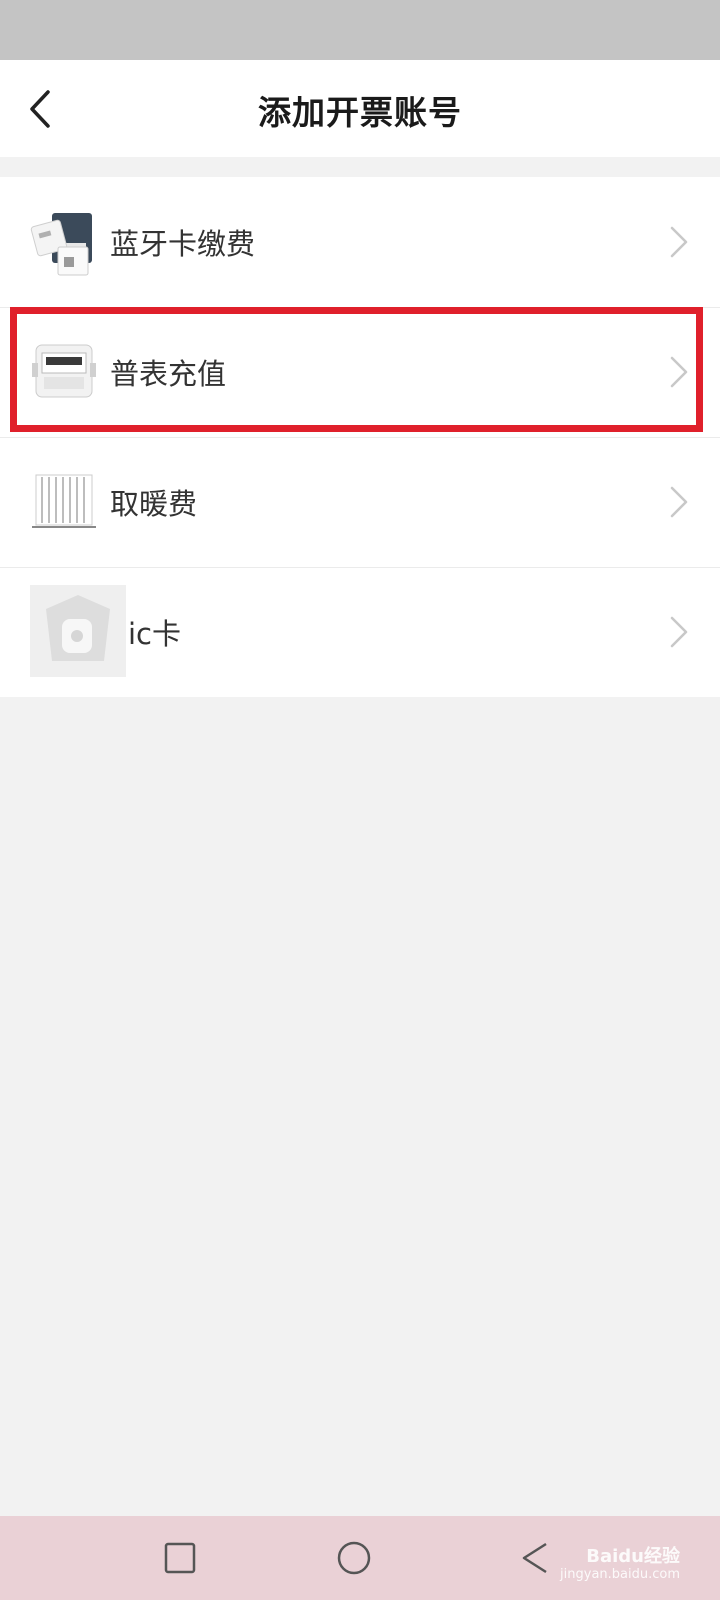 The image size is (720, 1600). I want to click on recent-apps-button, so click(180, 1558).